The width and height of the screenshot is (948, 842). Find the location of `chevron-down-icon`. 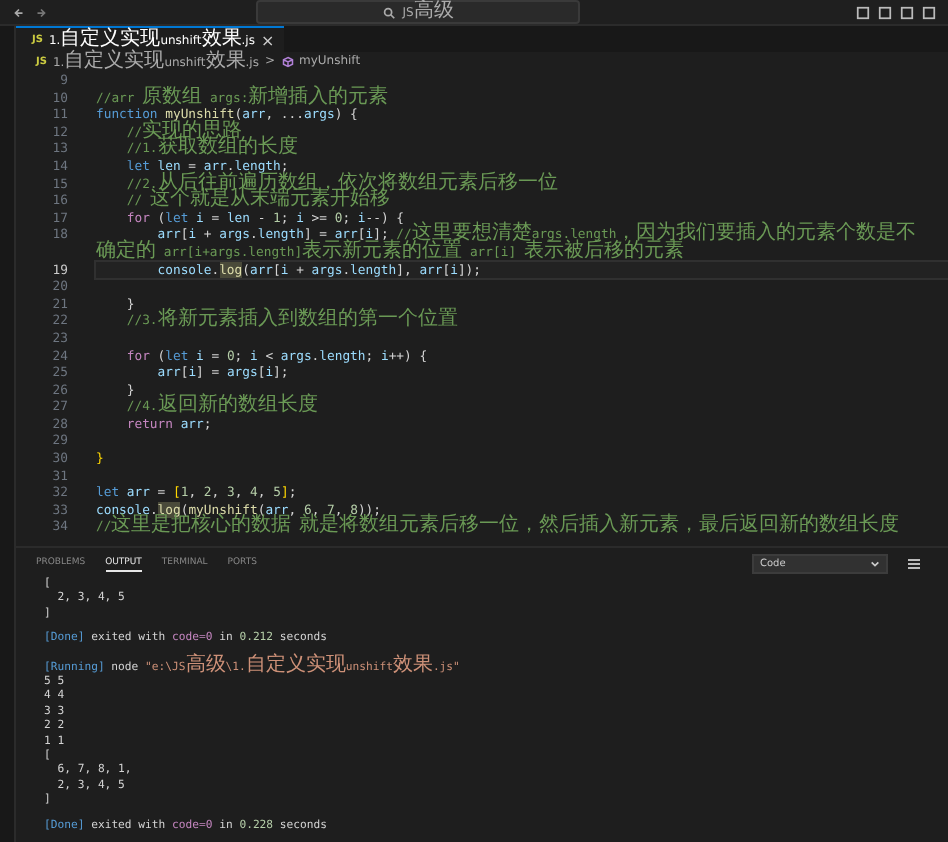

chevron-down-icon is located at coordinates (875, 563).